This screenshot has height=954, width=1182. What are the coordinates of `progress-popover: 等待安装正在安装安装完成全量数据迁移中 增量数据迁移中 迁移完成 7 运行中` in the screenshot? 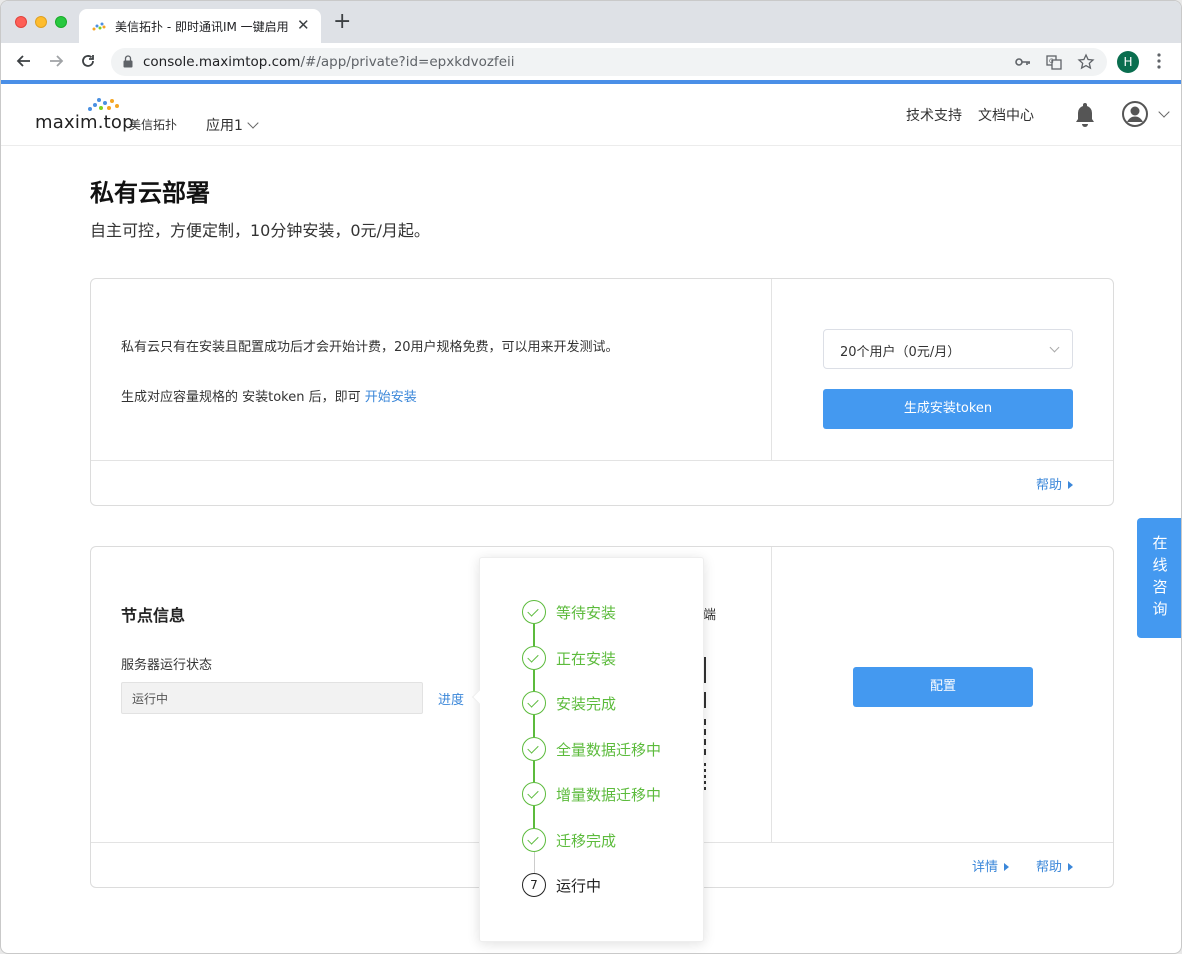 It's located at (587, 749).